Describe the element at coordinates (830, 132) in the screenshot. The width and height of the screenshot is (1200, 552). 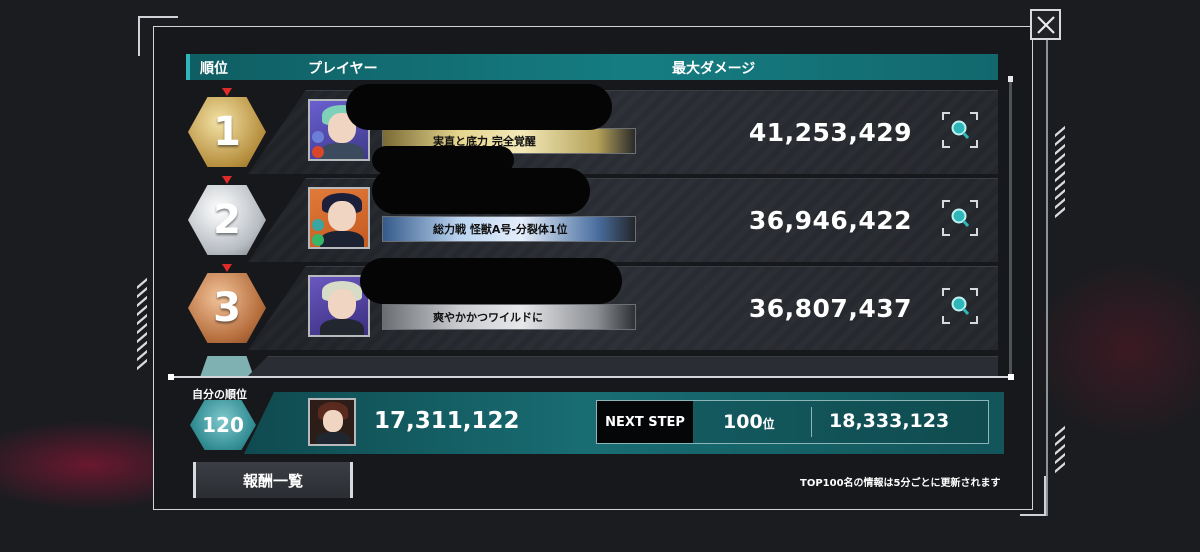
I see `max-damage: 41,253,429` at that location.